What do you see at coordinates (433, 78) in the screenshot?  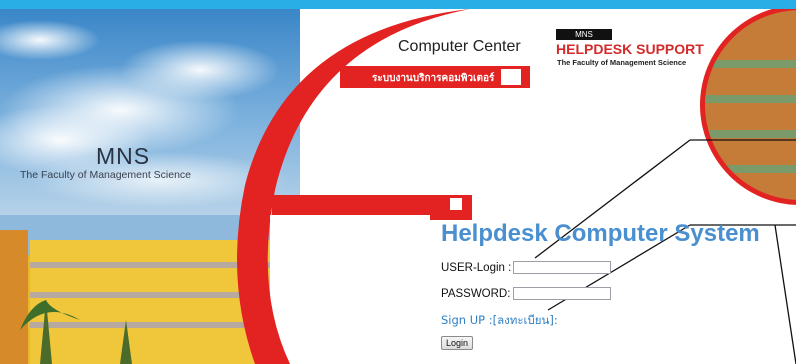 I see `computer-center-subtitle: ระบบงานบริการคอมพิวเตอร์` at bounding box center [433, 78].